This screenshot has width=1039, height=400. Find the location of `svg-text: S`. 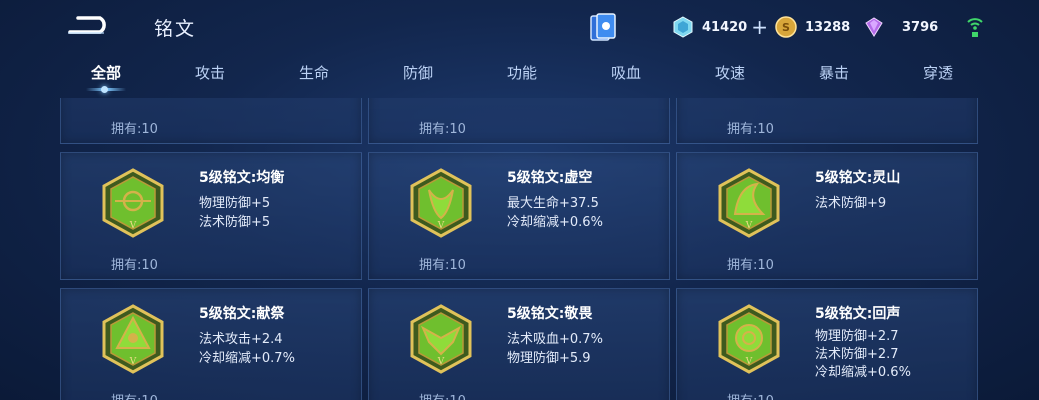

svg-text: S is located at coordinates (786, 27).